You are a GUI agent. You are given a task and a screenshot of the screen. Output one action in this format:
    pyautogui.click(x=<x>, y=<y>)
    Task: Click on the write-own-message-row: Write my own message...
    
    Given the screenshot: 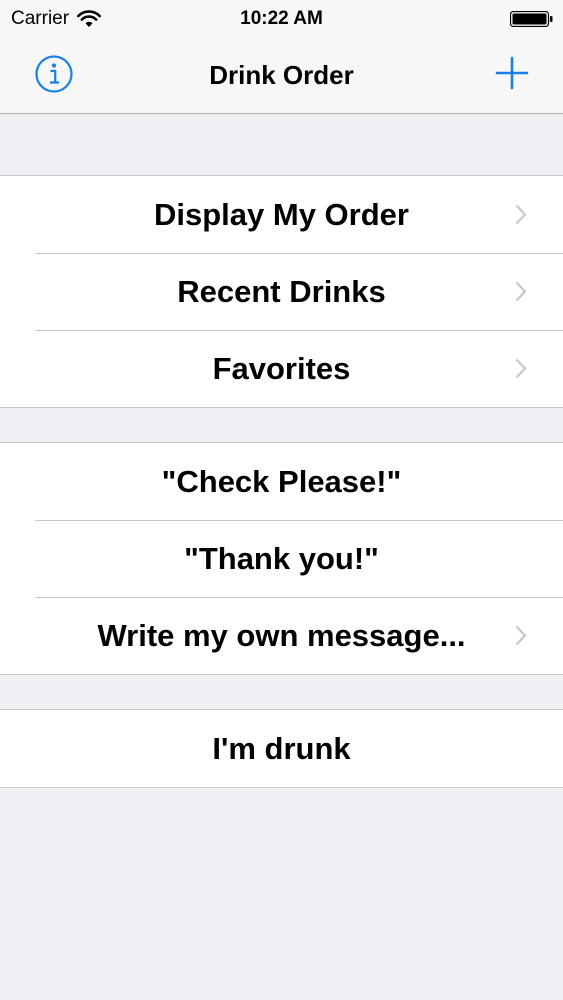 What is the action you would take?
    pyautogui.click(x=281, y=635)
    